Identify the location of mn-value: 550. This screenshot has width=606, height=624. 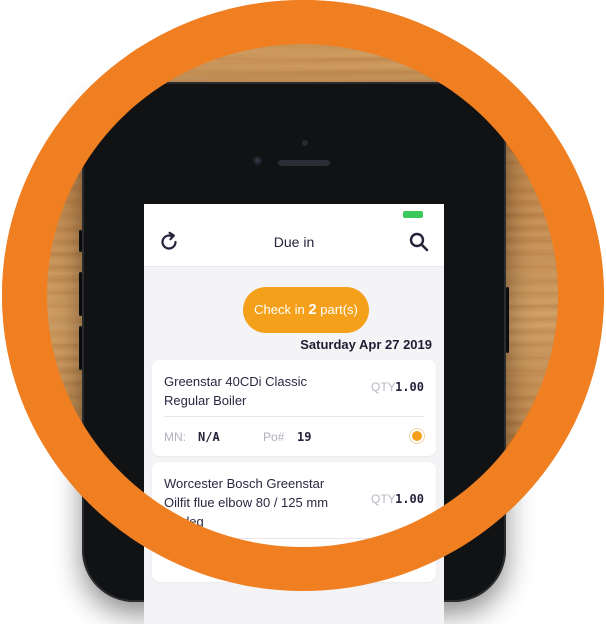
(209, 553).